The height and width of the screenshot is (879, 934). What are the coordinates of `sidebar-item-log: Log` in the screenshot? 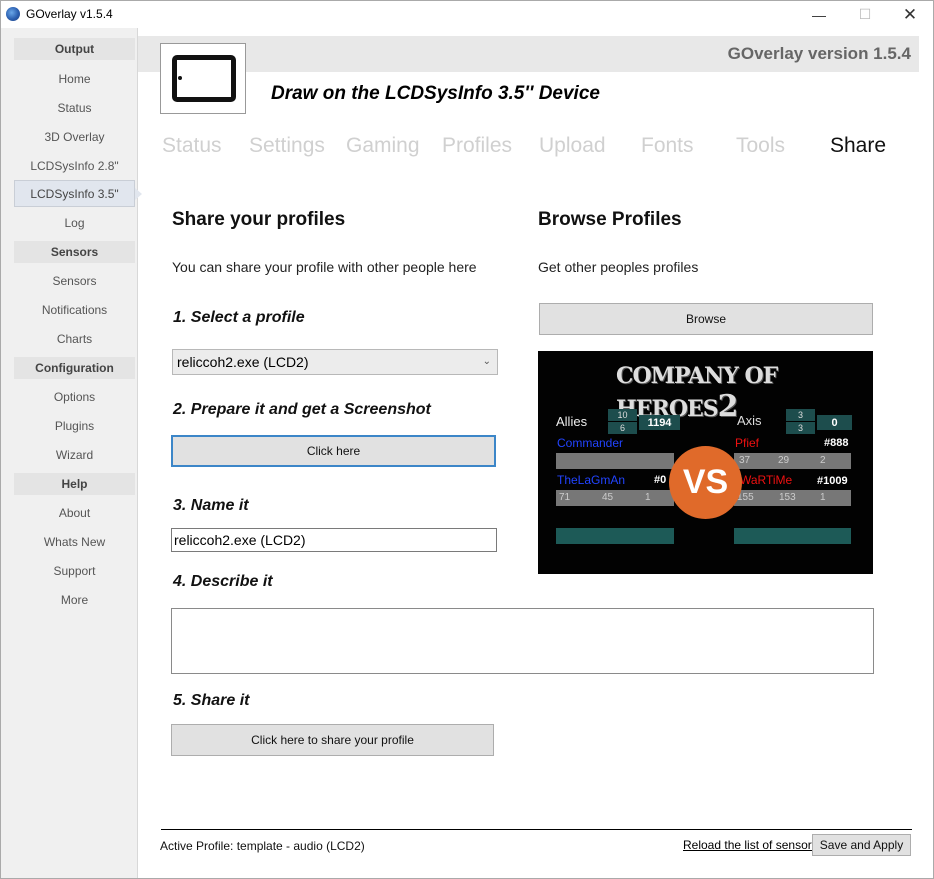 It's located at (74, 222).